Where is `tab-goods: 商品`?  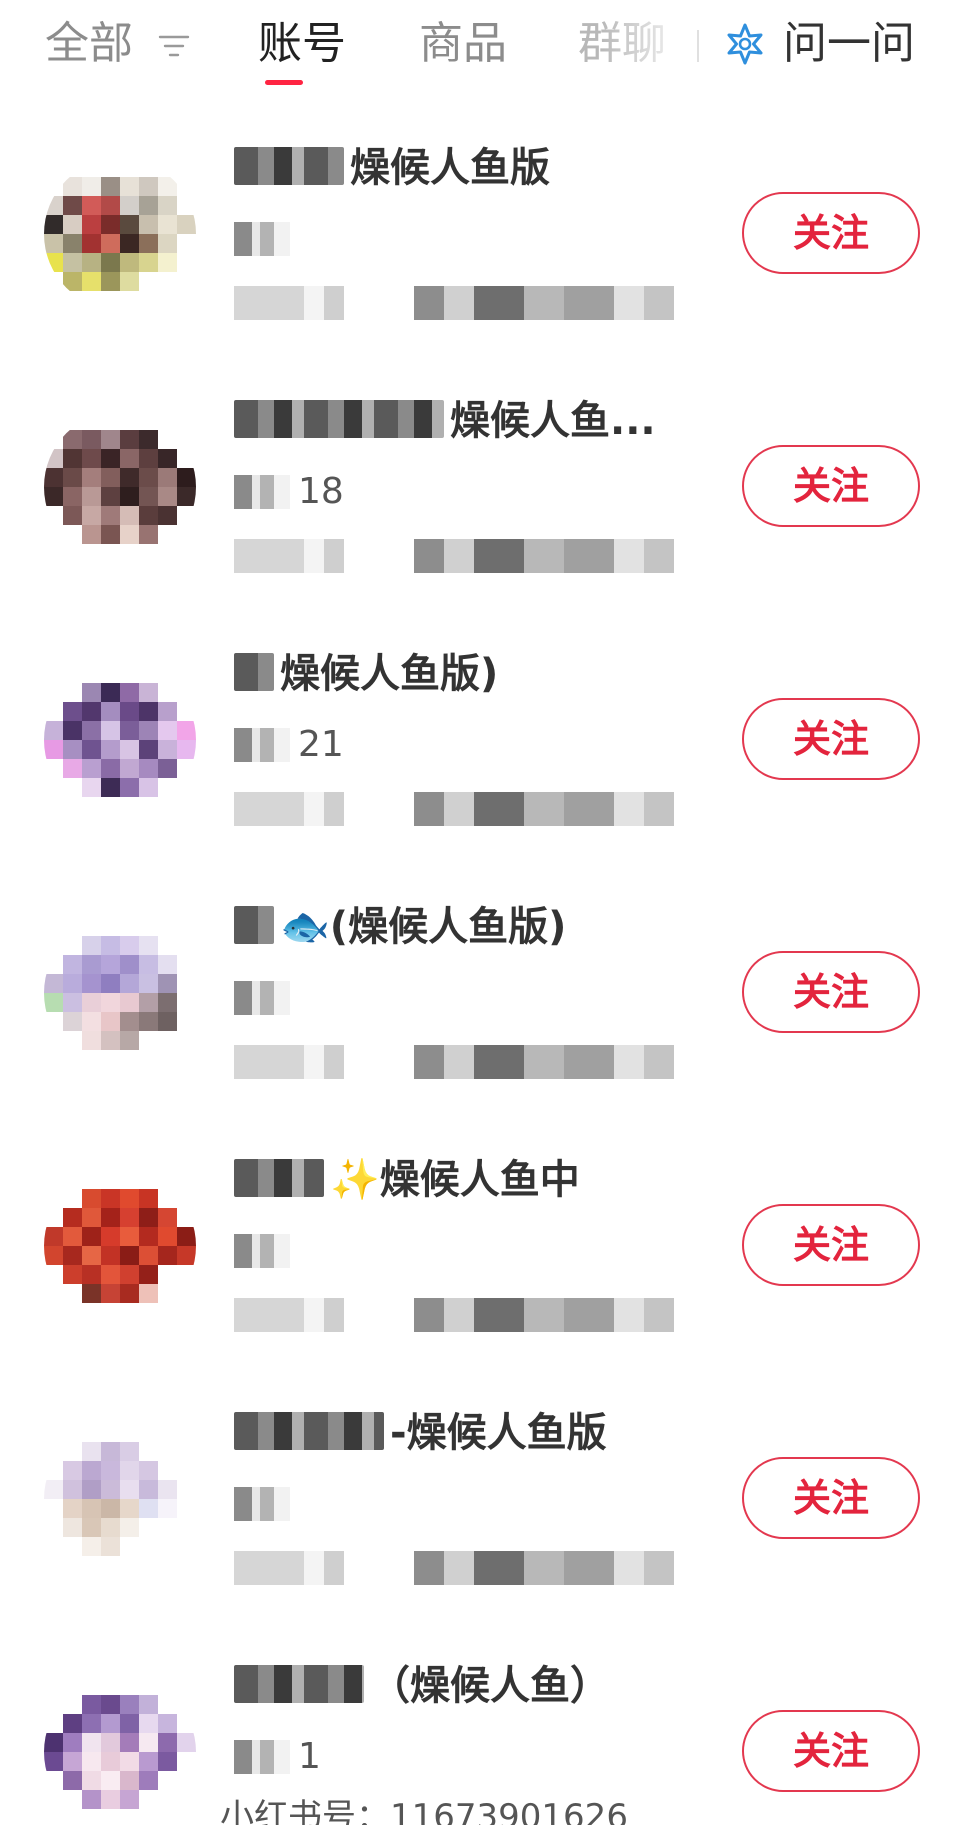
tab-goods: 商品 is located at coordinates (463, 44).